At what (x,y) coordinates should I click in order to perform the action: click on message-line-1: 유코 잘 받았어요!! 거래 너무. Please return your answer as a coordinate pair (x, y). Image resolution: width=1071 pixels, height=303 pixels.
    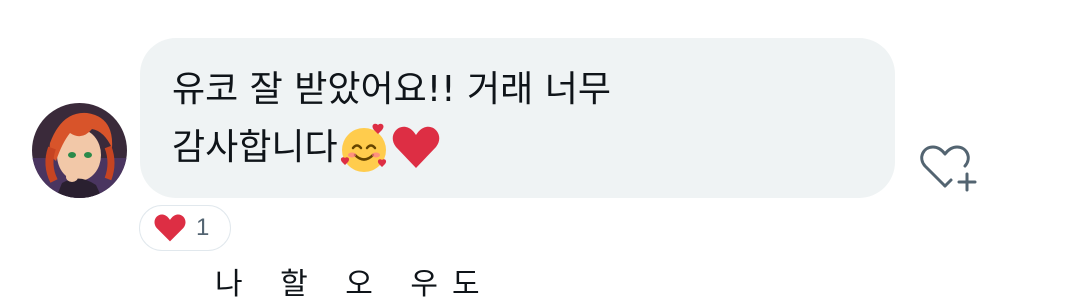
    Looking at the image, I should click on (391, 89).